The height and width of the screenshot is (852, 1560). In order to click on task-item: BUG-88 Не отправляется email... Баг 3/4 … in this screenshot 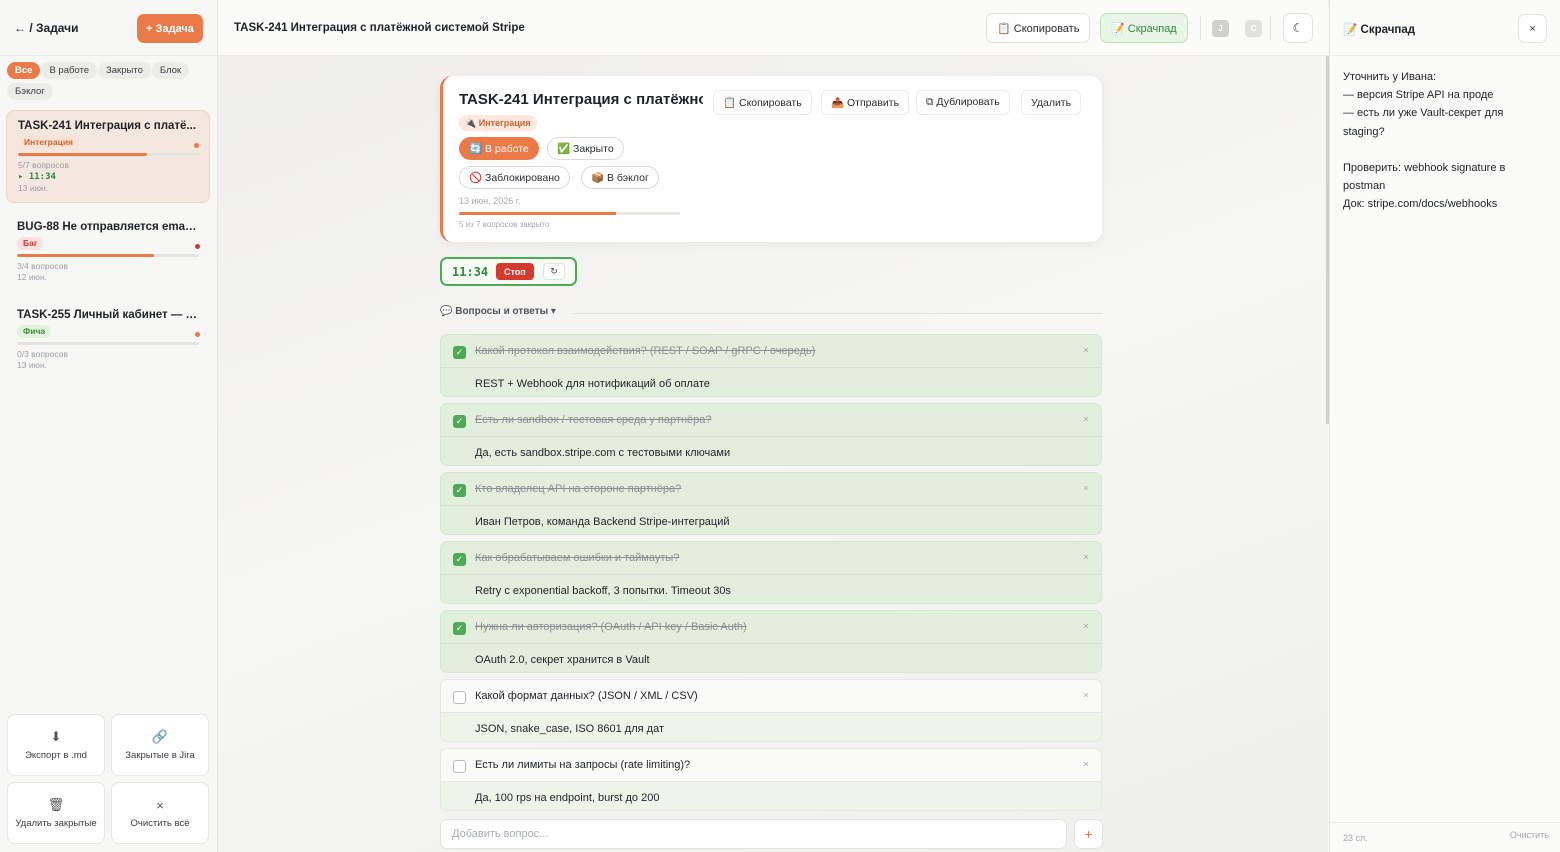, I will do `click(108, 251)`.